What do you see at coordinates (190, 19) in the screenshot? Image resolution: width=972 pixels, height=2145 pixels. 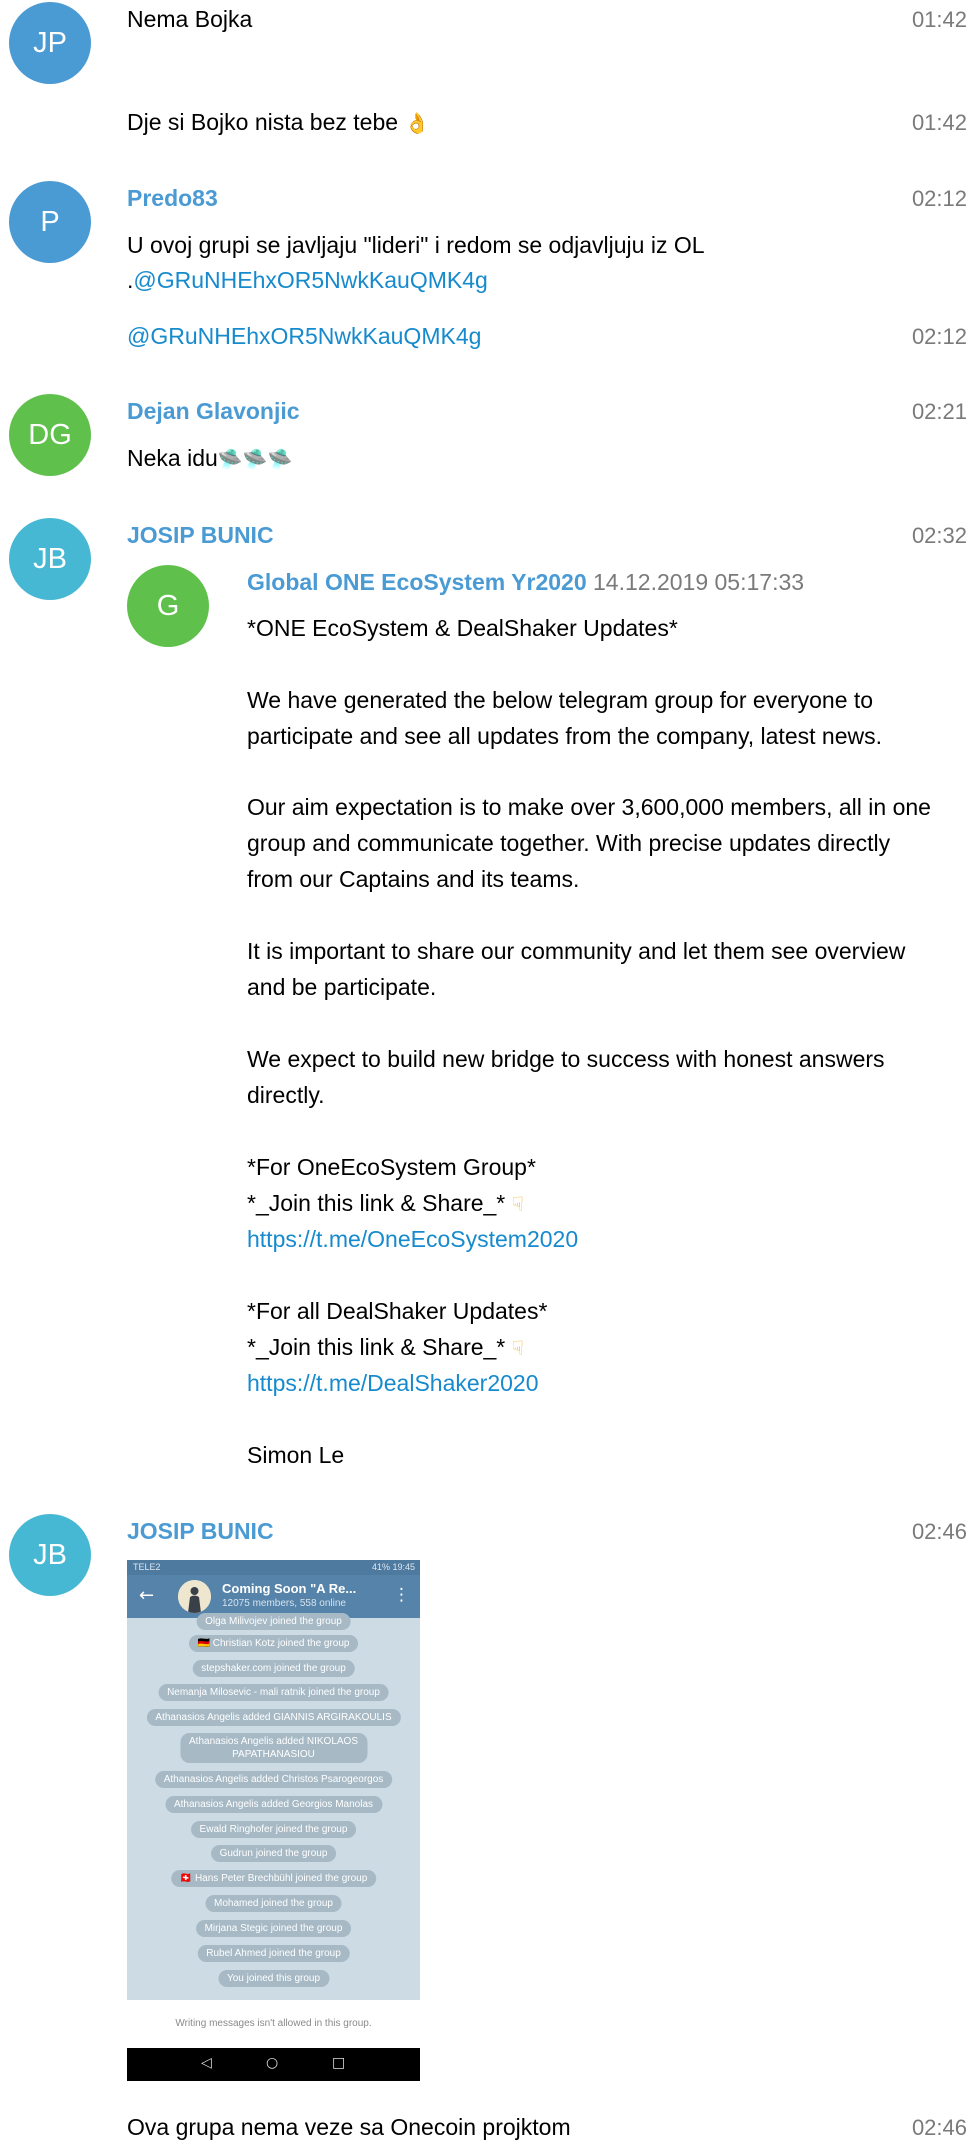 I see `message-text: Nema Bojka` at bounding box center [190, 19].